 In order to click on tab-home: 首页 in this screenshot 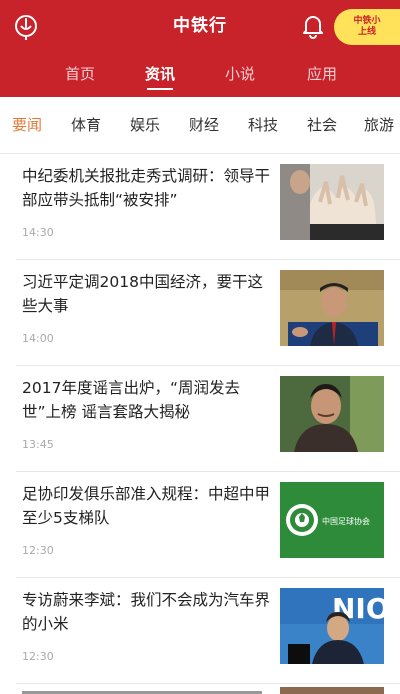, I will do `click(80, 74)`.